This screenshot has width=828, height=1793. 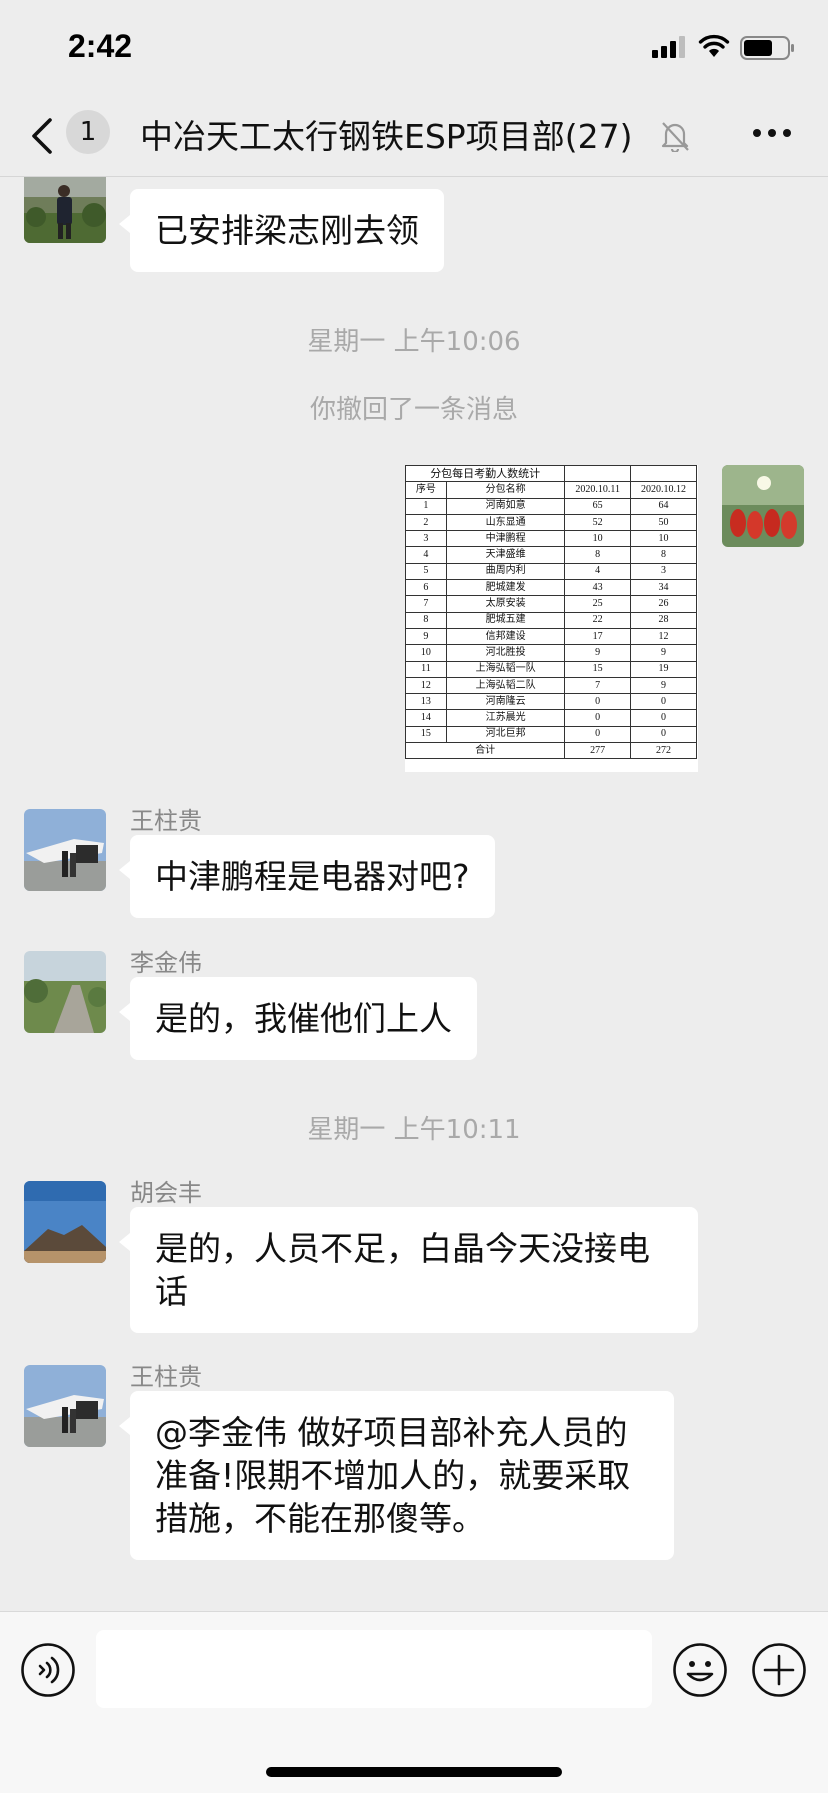 I want to click on plus-icon, so click(x=779, y=1670).